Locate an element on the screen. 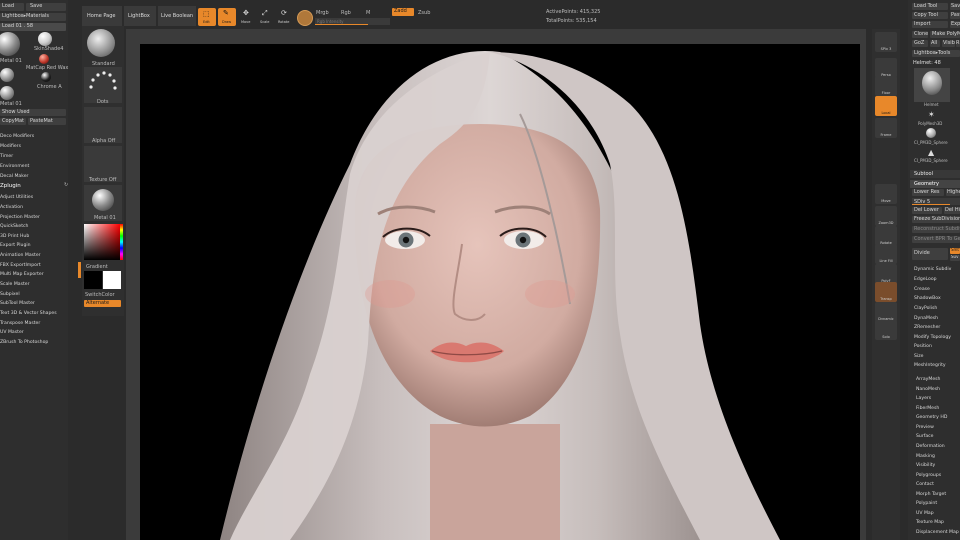 The image size is (960, 540). divide-button: Divide is located at coordinates (930, 254).